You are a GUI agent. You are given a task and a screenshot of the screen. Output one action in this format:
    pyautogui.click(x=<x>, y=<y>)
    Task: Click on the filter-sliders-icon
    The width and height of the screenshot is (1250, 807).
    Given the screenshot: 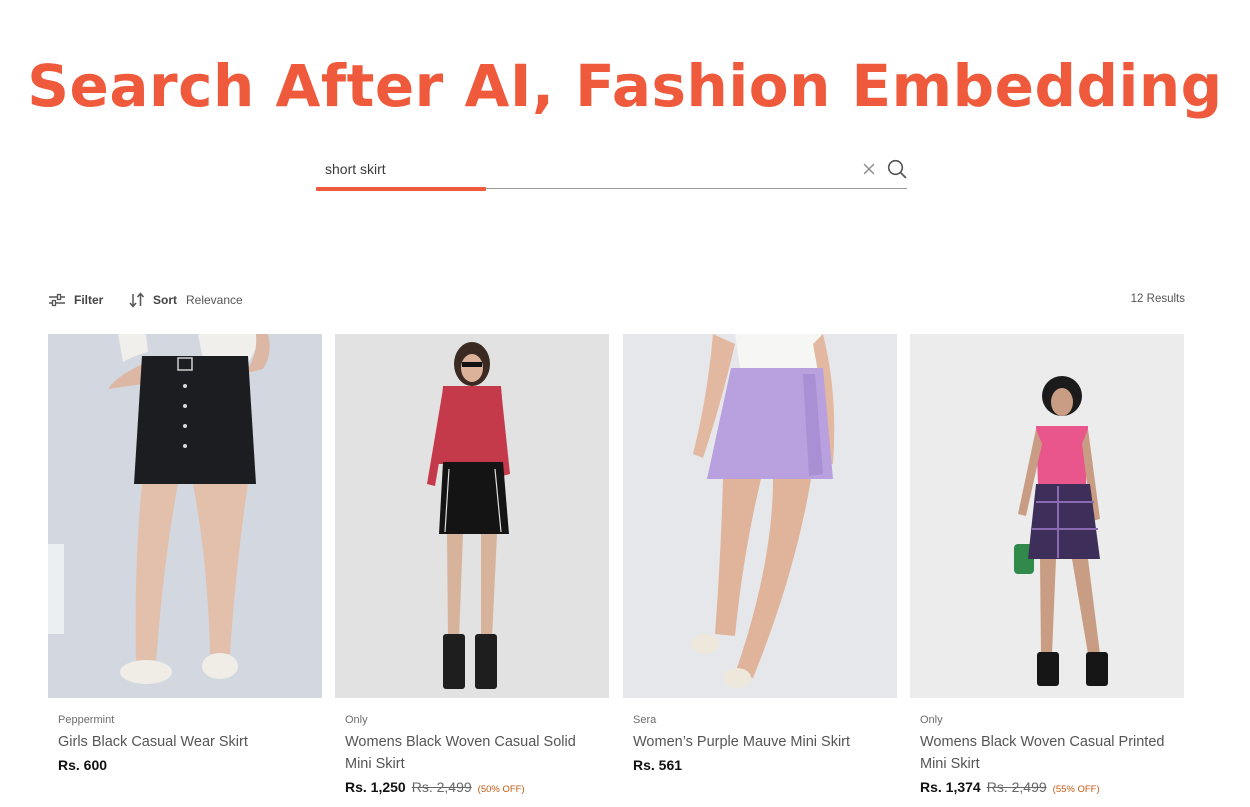 What is the action you would take?
    pyautogui.click(x=57, y=300)
    